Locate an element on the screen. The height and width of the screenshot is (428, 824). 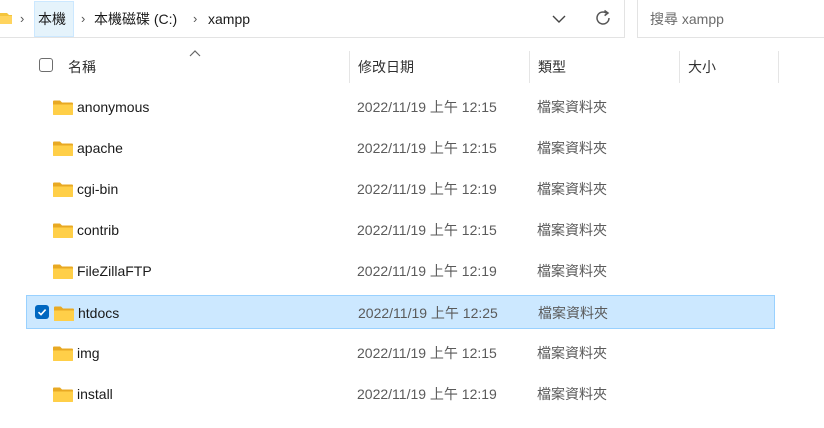
search-input is located at coordinates (735, 19).